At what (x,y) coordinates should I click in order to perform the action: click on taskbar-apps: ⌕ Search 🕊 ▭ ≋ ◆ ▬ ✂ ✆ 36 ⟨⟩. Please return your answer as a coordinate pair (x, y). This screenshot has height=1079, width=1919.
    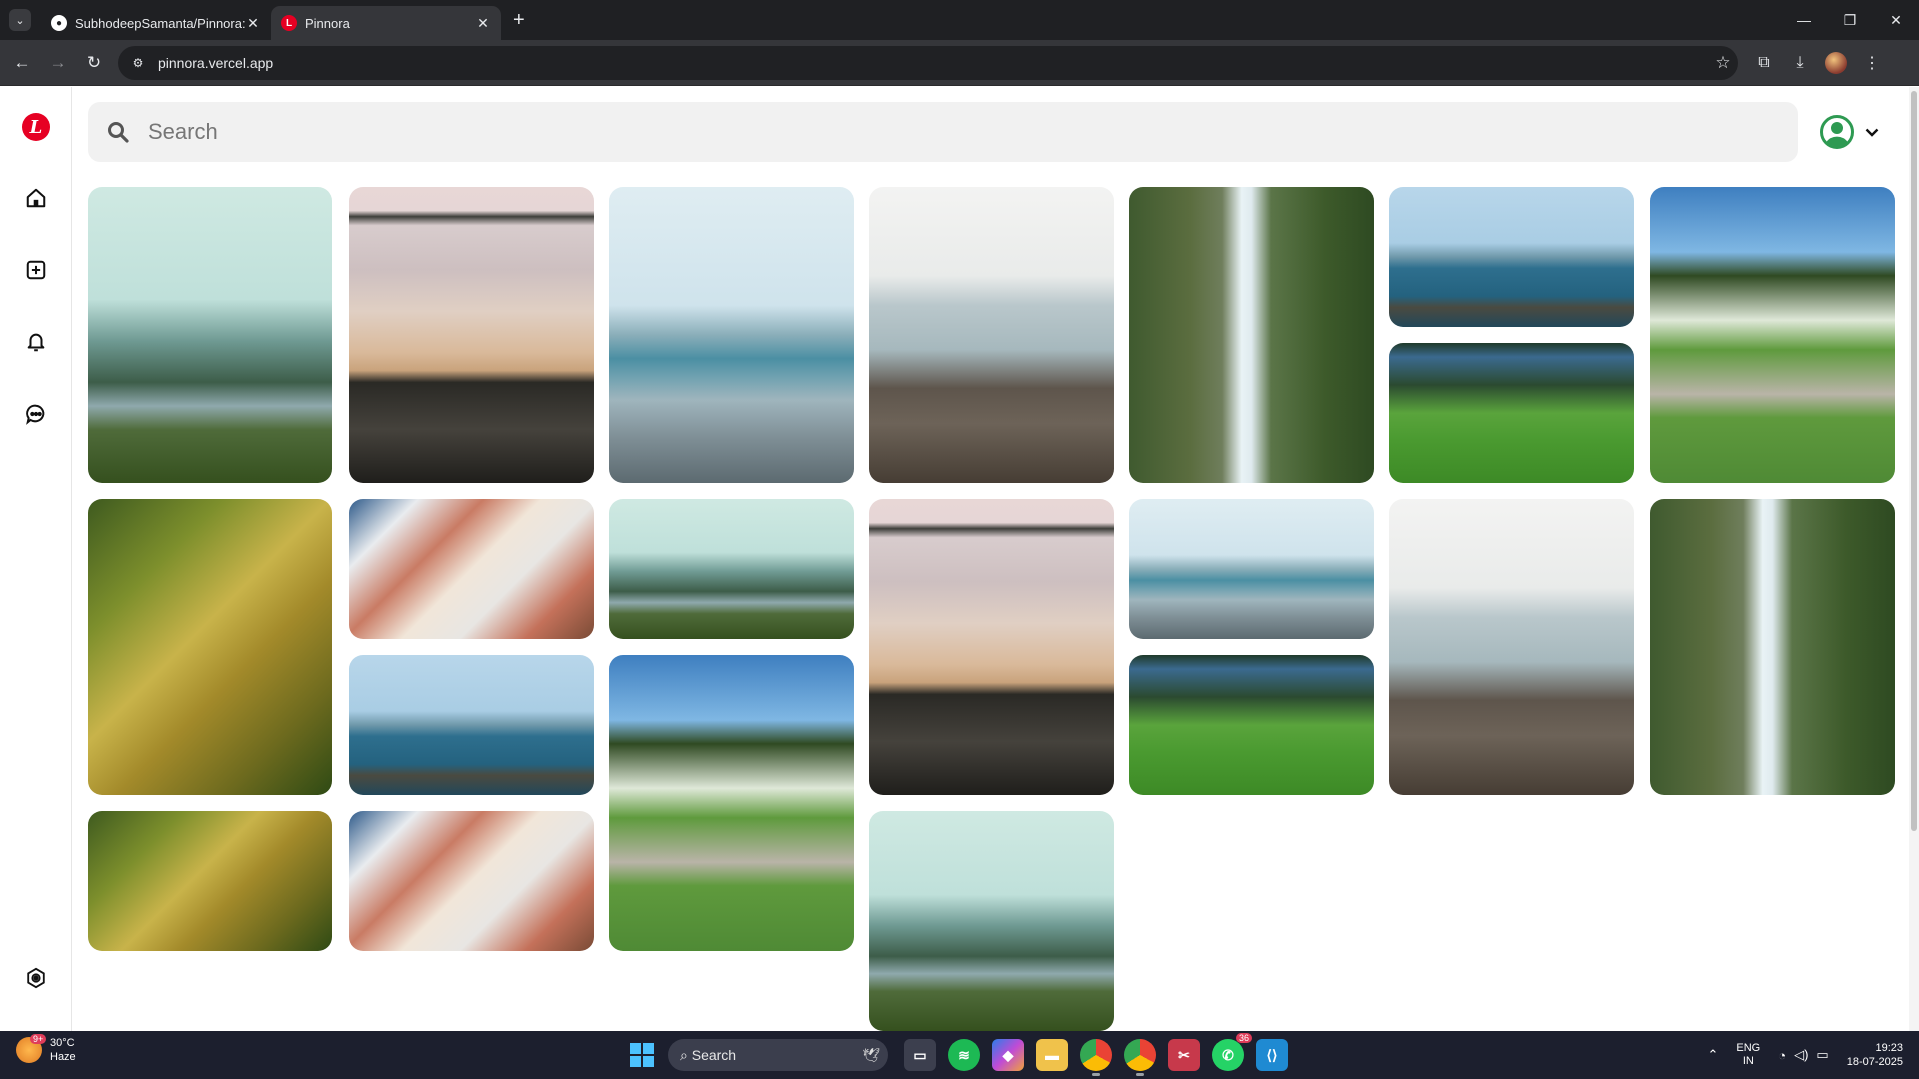
    Looking at the image, I should click on (962, 1054).